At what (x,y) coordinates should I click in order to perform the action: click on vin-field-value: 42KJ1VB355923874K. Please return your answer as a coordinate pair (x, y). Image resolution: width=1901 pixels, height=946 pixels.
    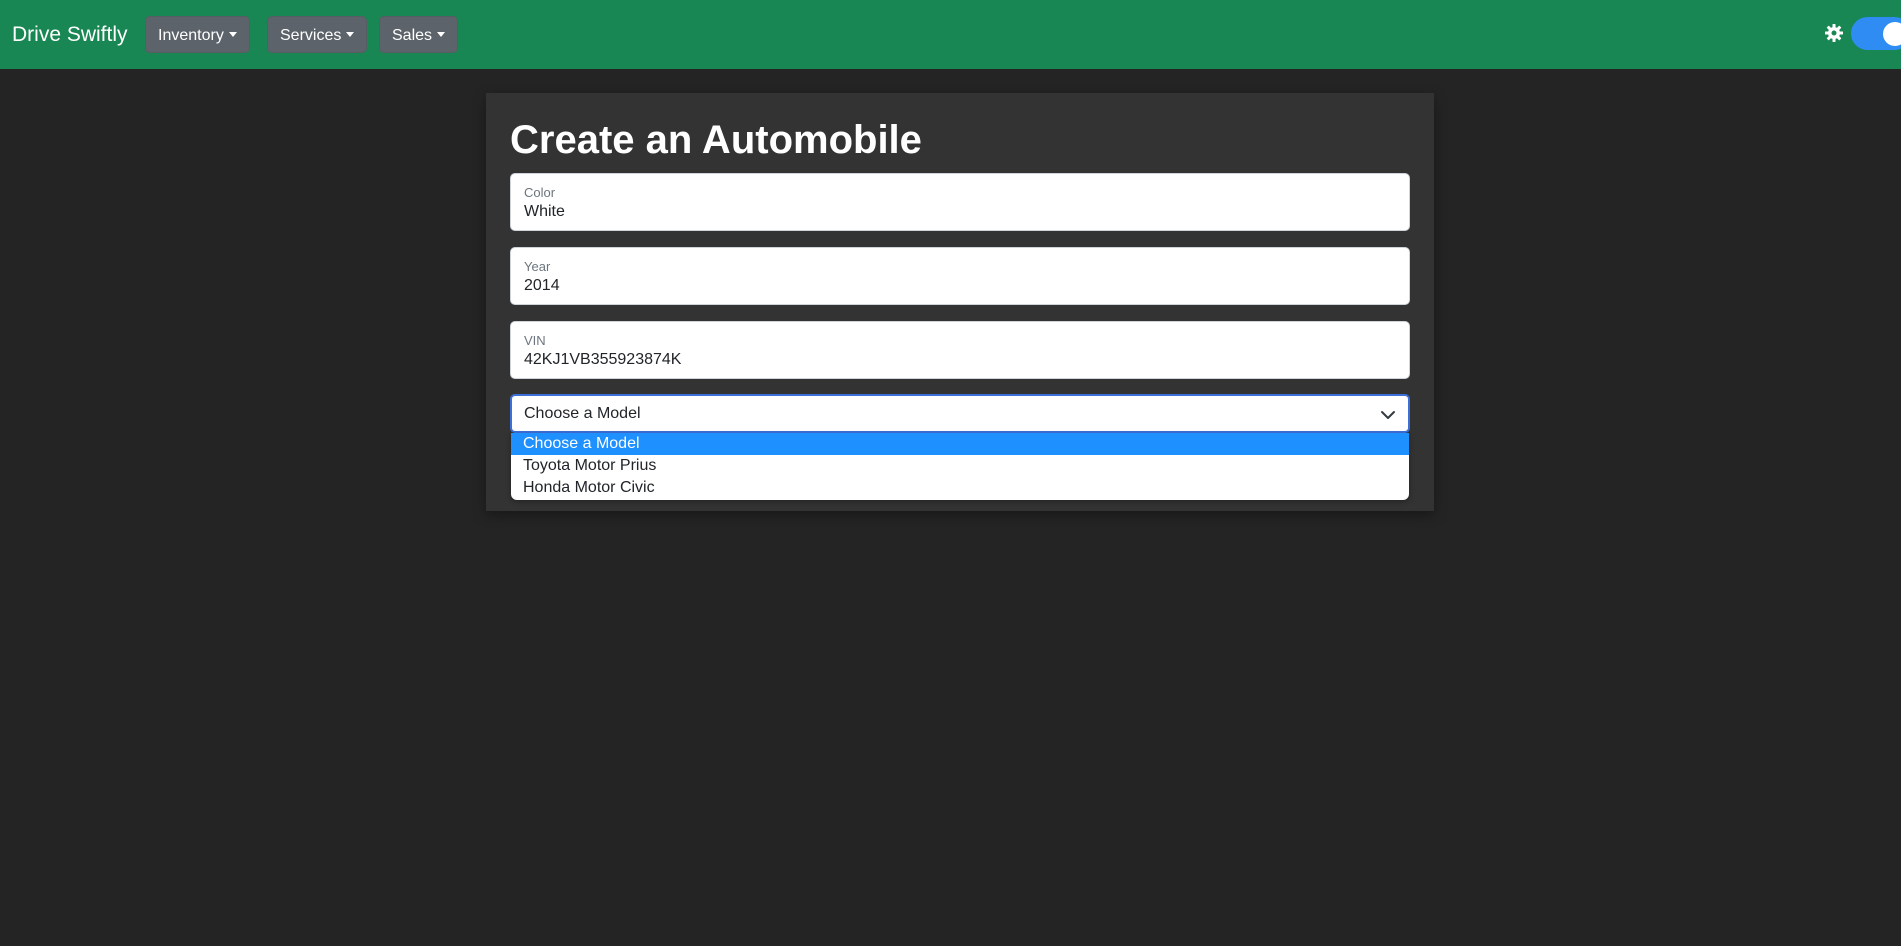
    Looking at the image, I should click on (603, 359).